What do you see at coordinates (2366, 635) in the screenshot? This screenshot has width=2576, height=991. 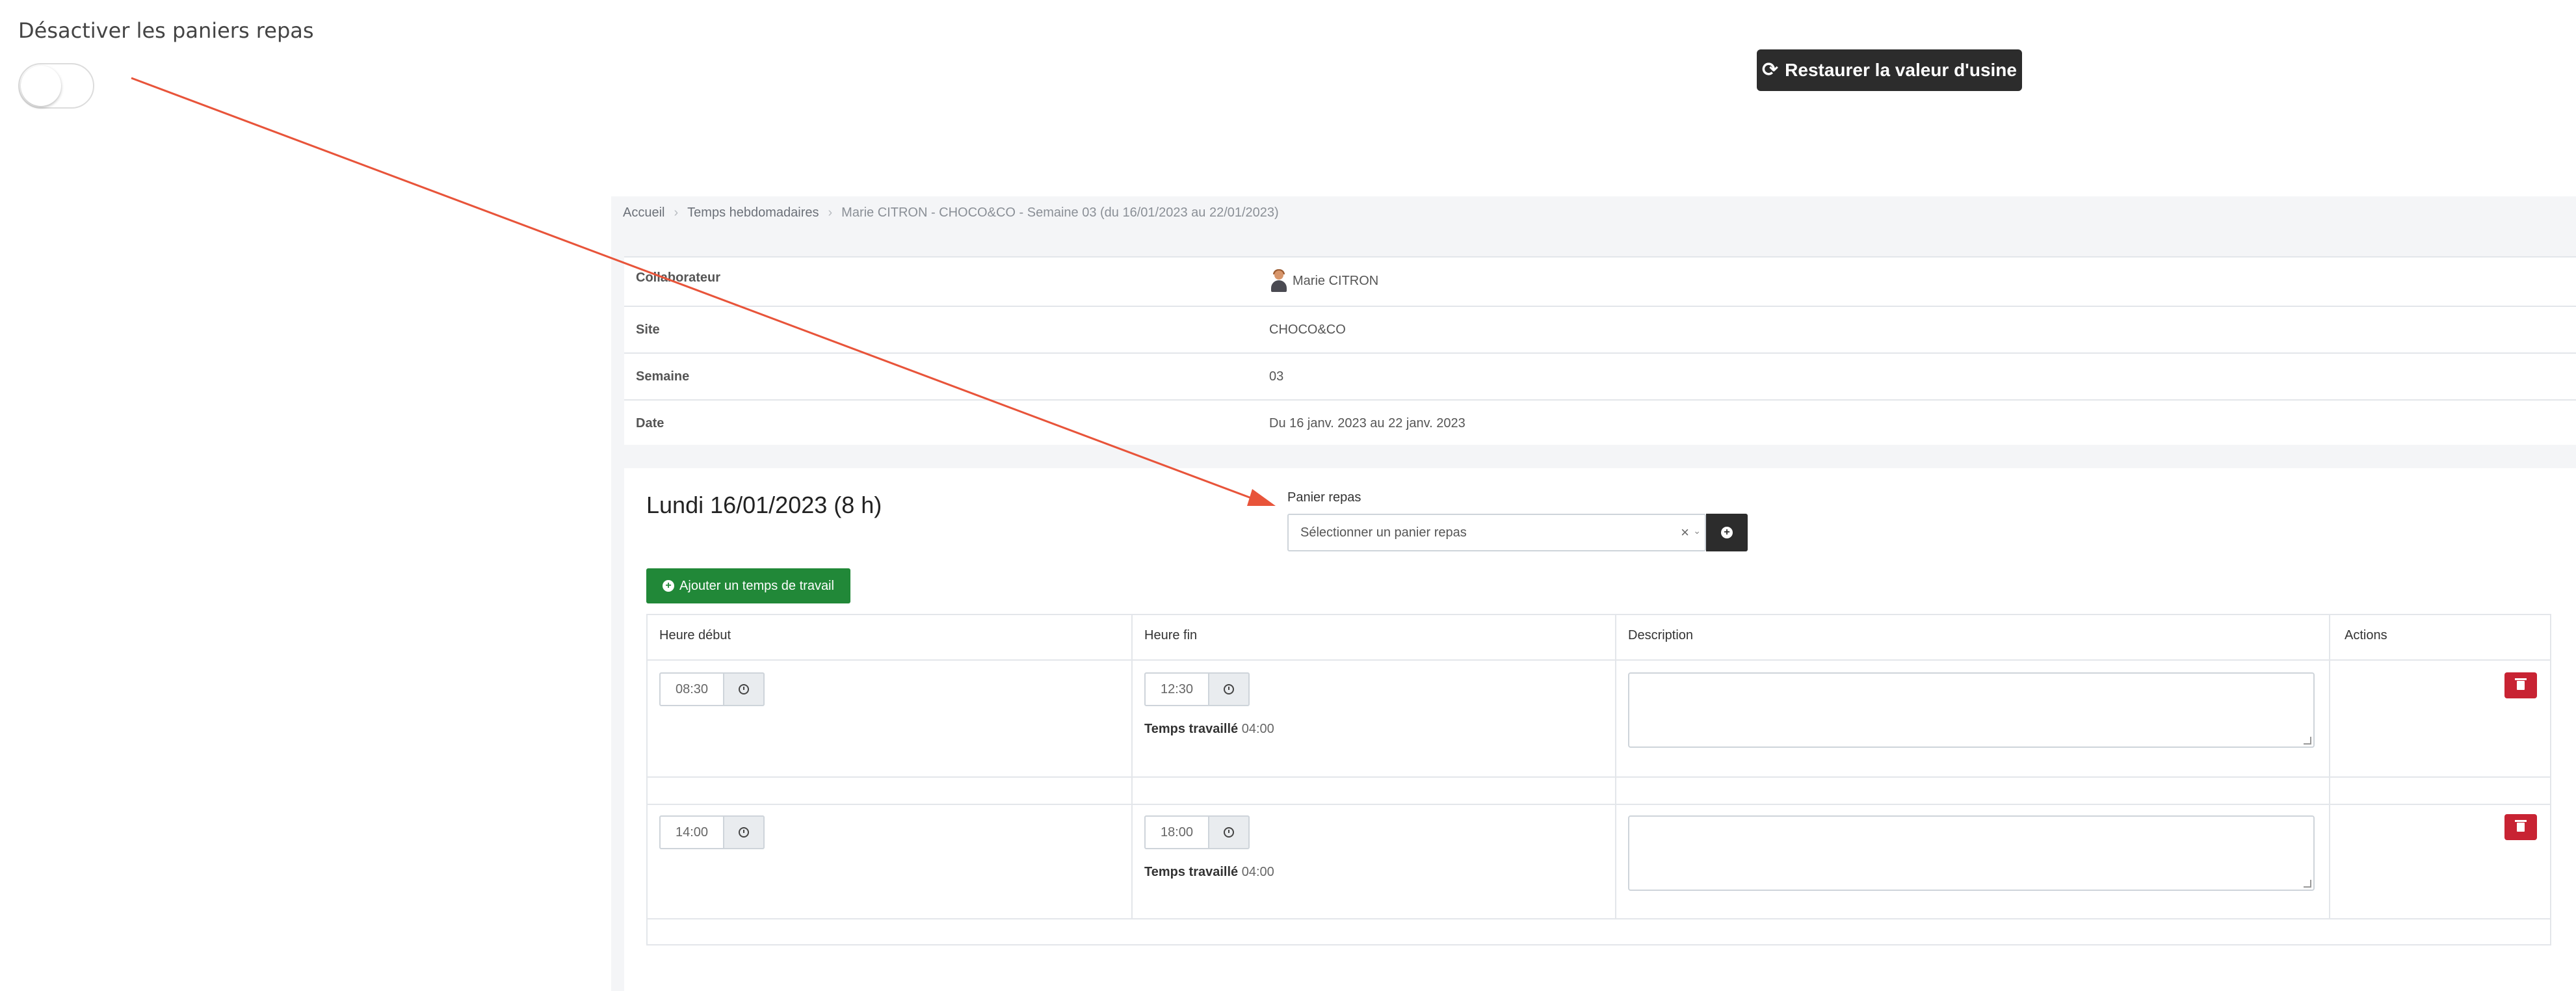 I see `col-header-actions: Actions` at bounding box center [2366, 635].